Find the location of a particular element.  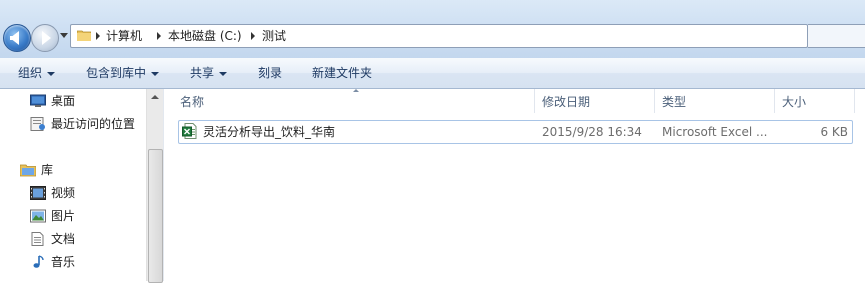

burn-button: 刻录 is located at coordinates (270, 73).